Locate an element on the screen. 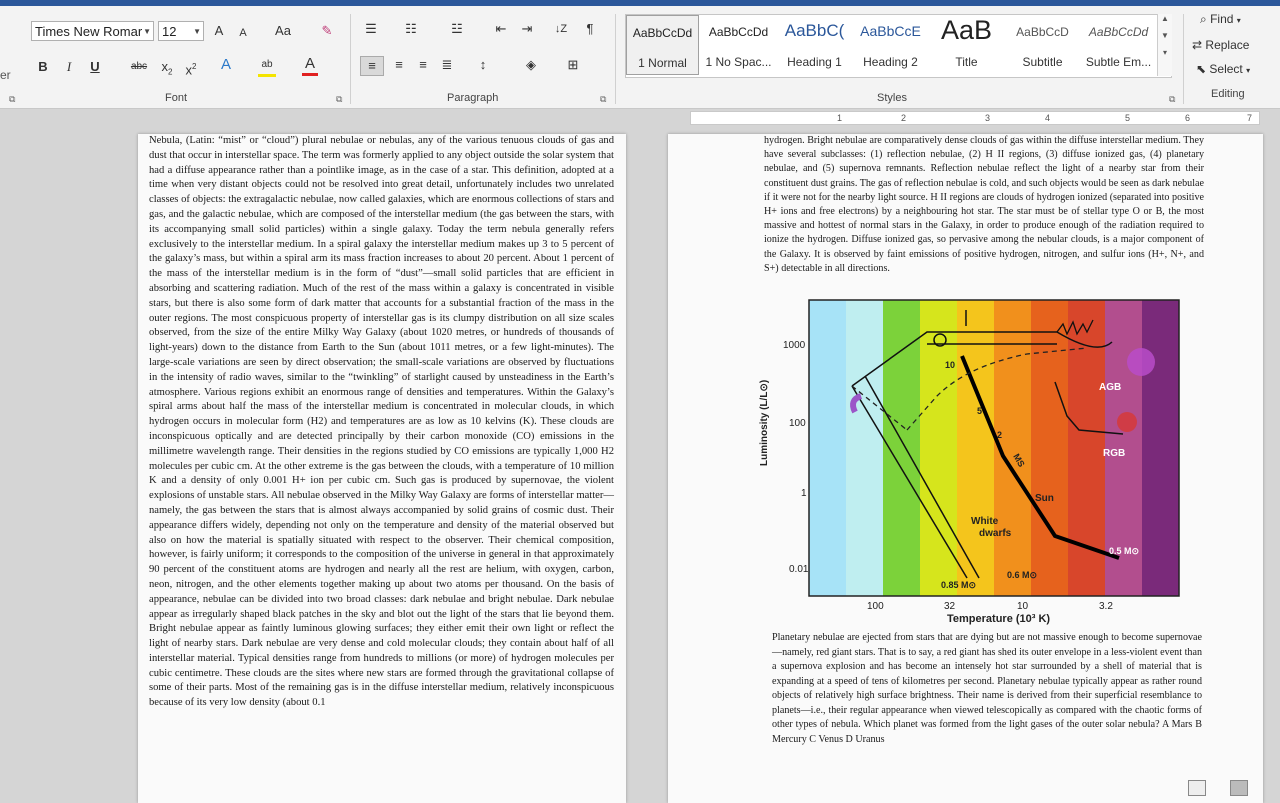 The width and height of the screenshot is (1280, 803). bullets-icon: ☰ is located at coordinates (371, 29).